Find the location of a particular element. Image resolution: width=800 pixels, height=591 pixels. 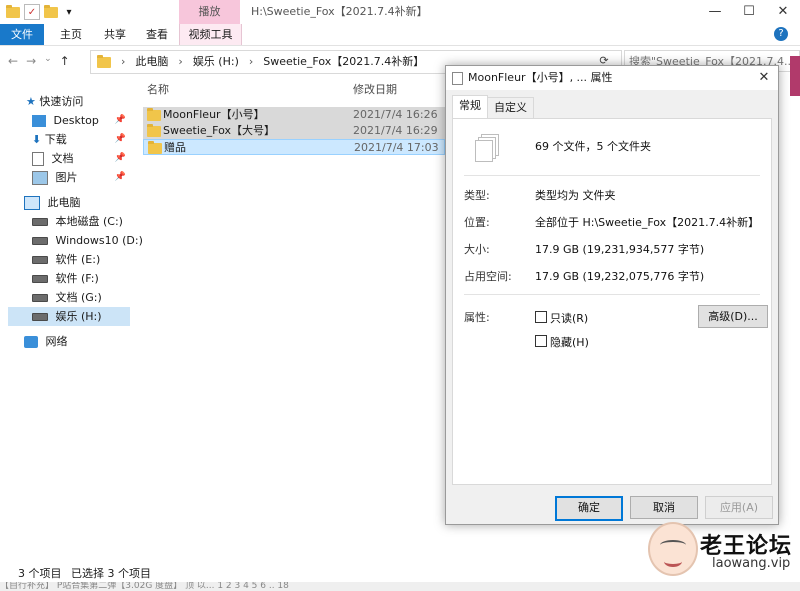

sidebar-item-quick-access: ★ 快速访问 is located at coordinates (87, 101).